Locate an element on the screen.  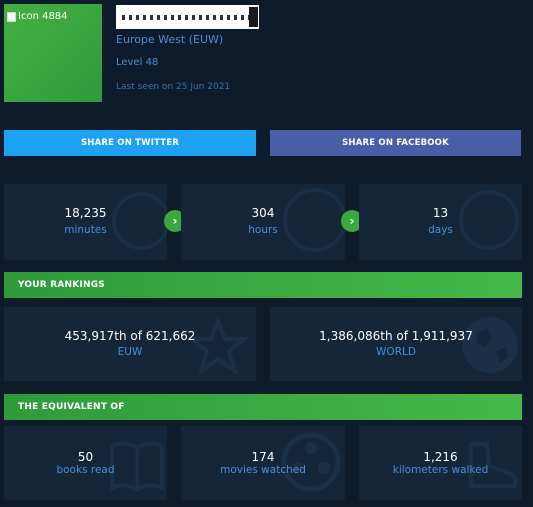
walking-value: 1,216 is located at coordinates (440, 457).